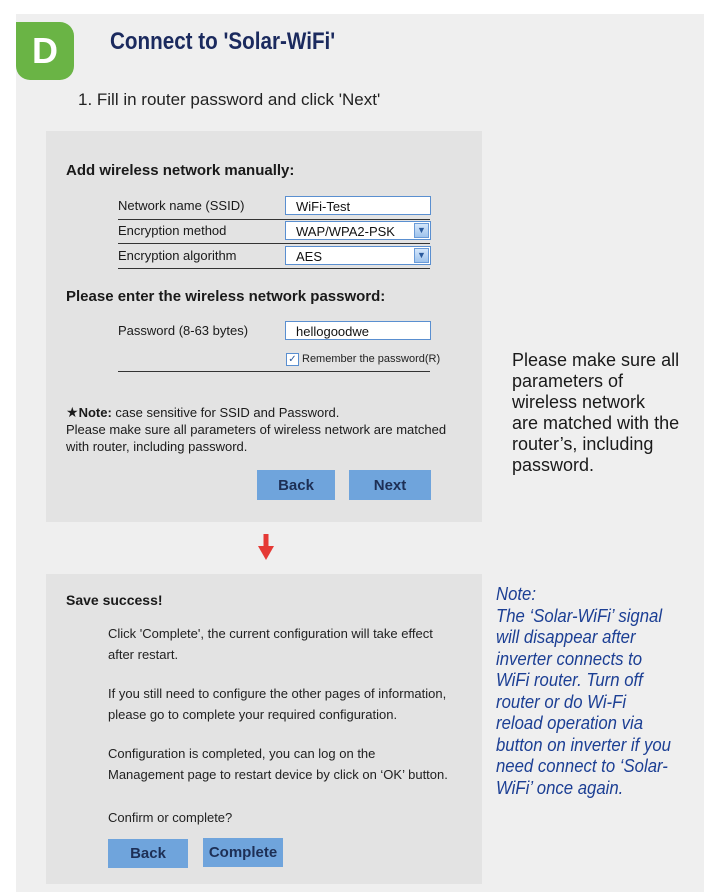 The image size is (704, 892). What do you see at coordinates (172, 230) in the screenshot?
I see `encryption-label: Encryption method` at bounding box center [172, 230].